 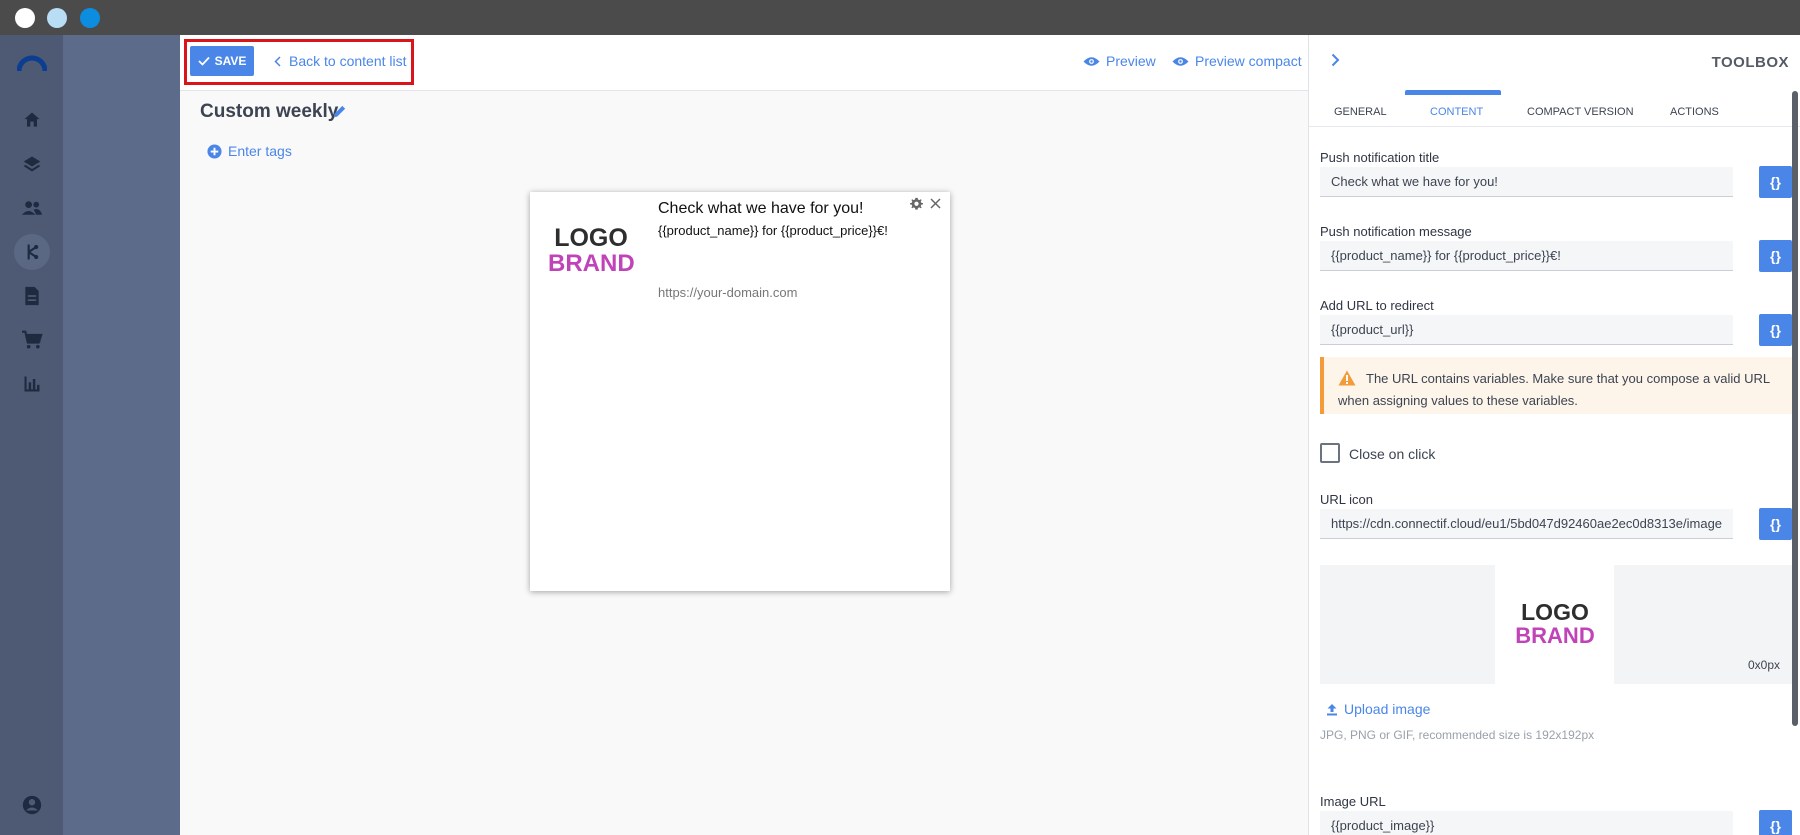 What do you see at coordinates (121, 435) in the screenshot?
I see `secondary-nav` at bounding box center [121, 435].